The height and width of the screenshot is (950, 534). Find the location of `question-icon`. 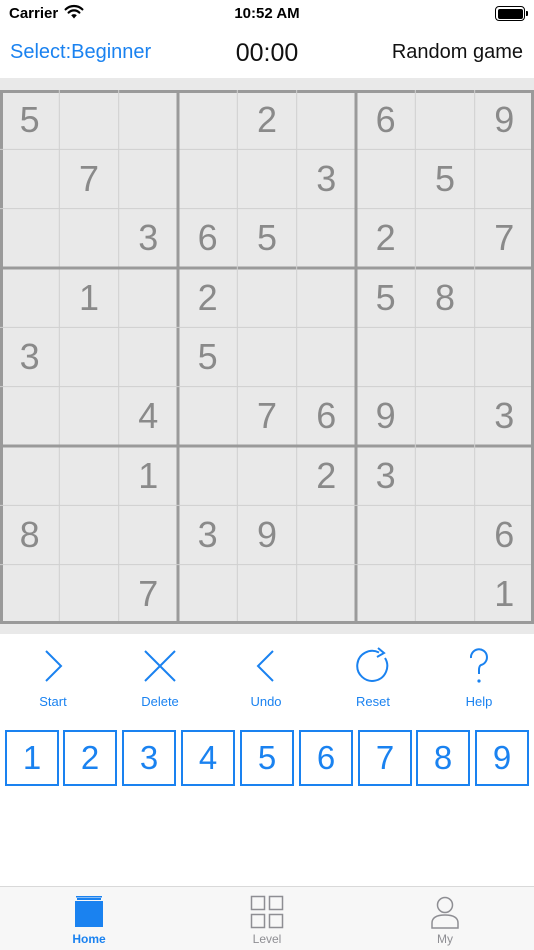

question-icon is located at coordinates (478, 665).